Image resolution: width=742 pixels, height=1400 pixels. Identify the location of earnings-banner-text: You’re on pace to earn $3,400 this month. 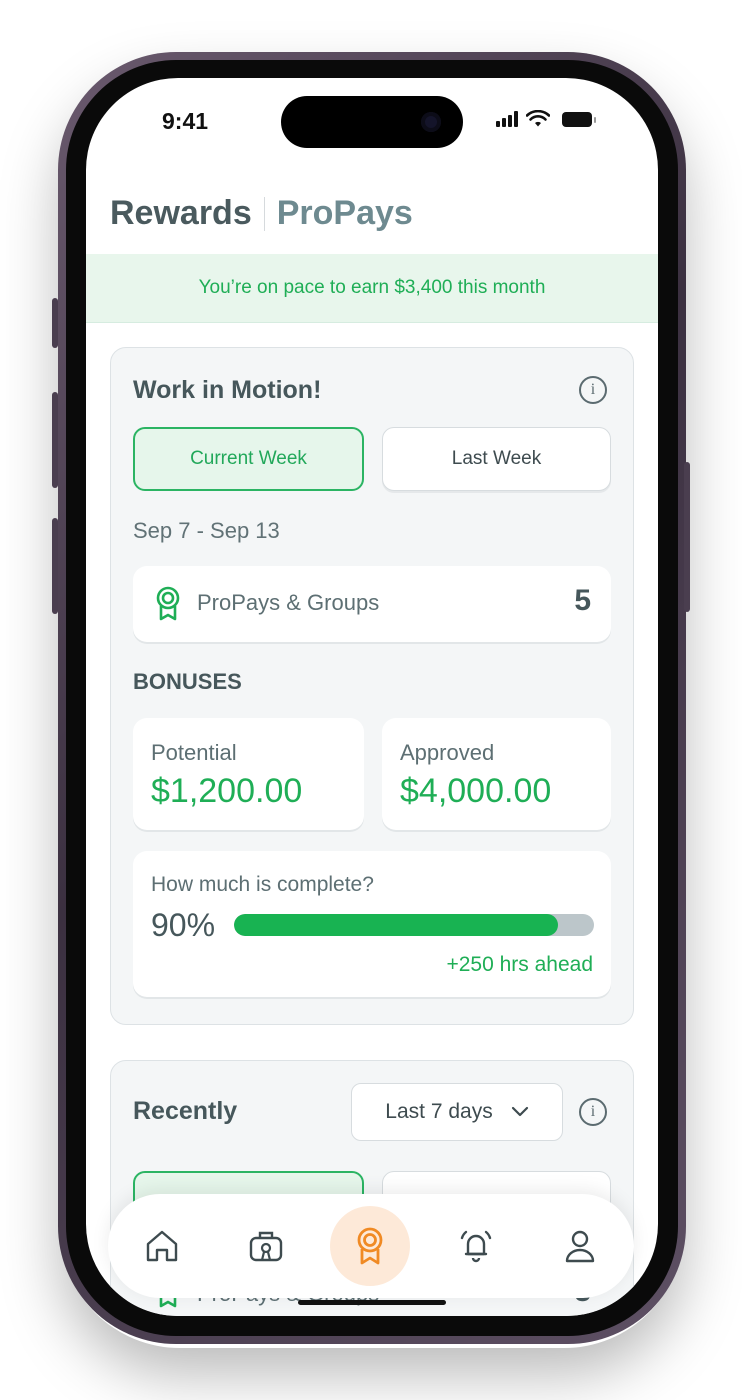
(372, 287).